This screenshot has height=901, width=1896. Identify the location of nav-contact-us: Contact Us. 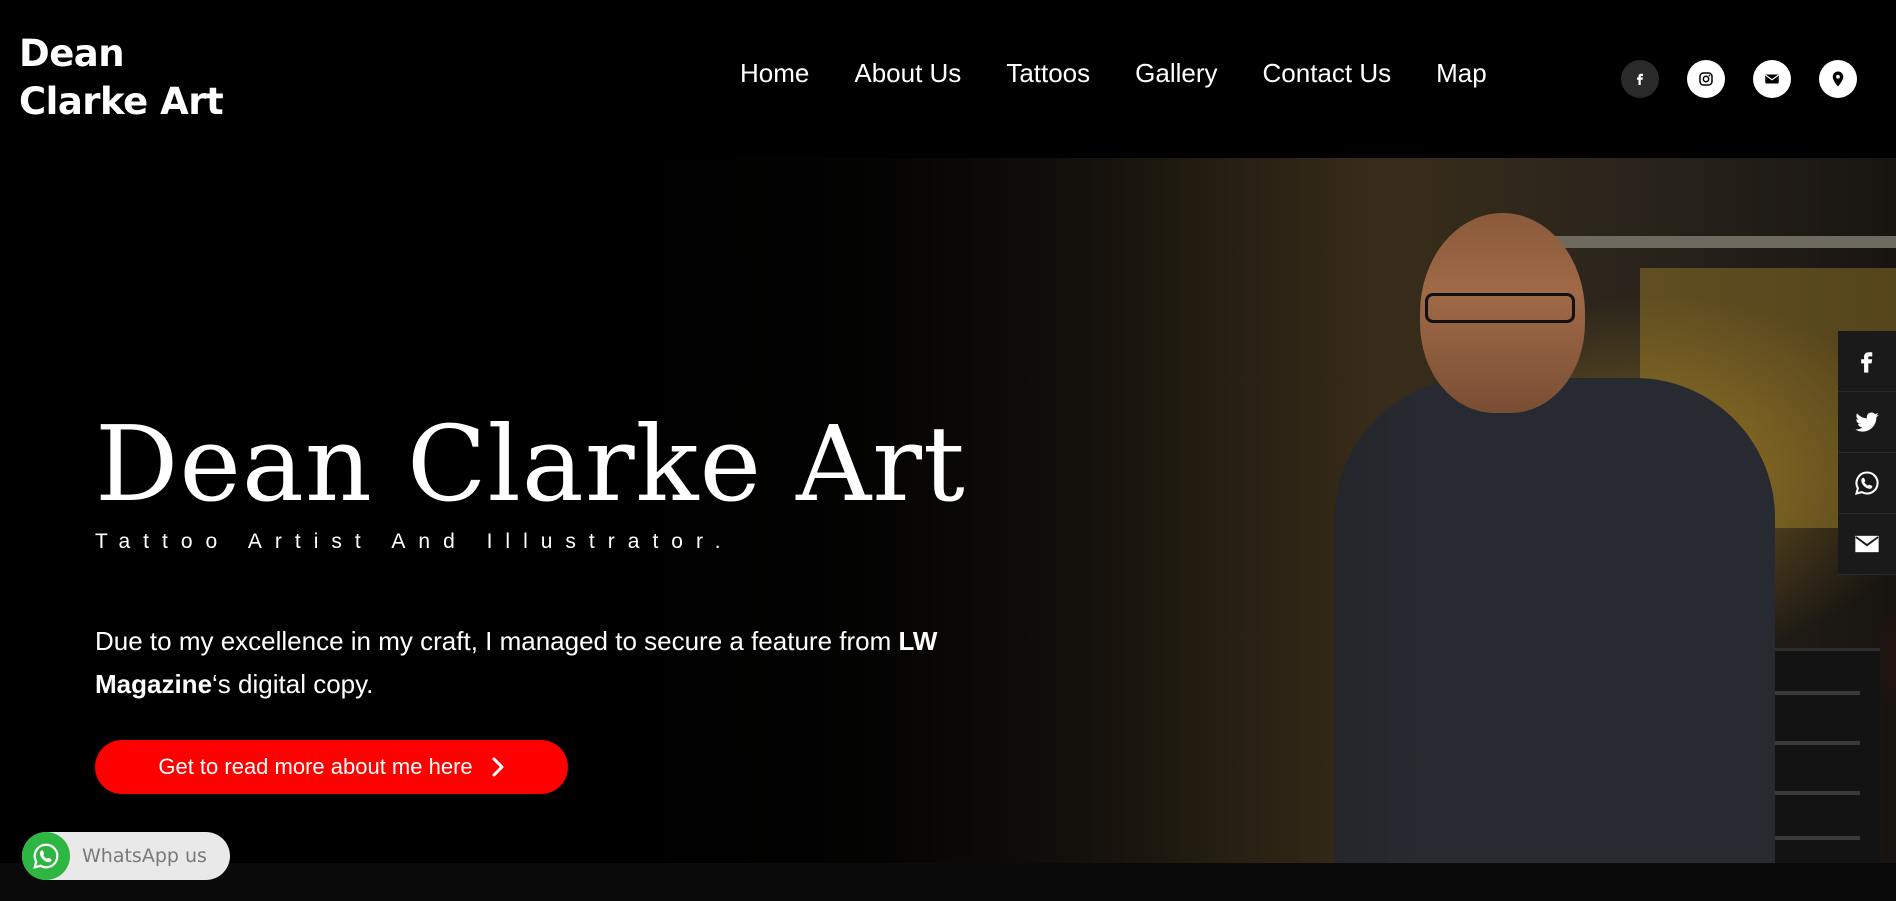
(1327, 73).